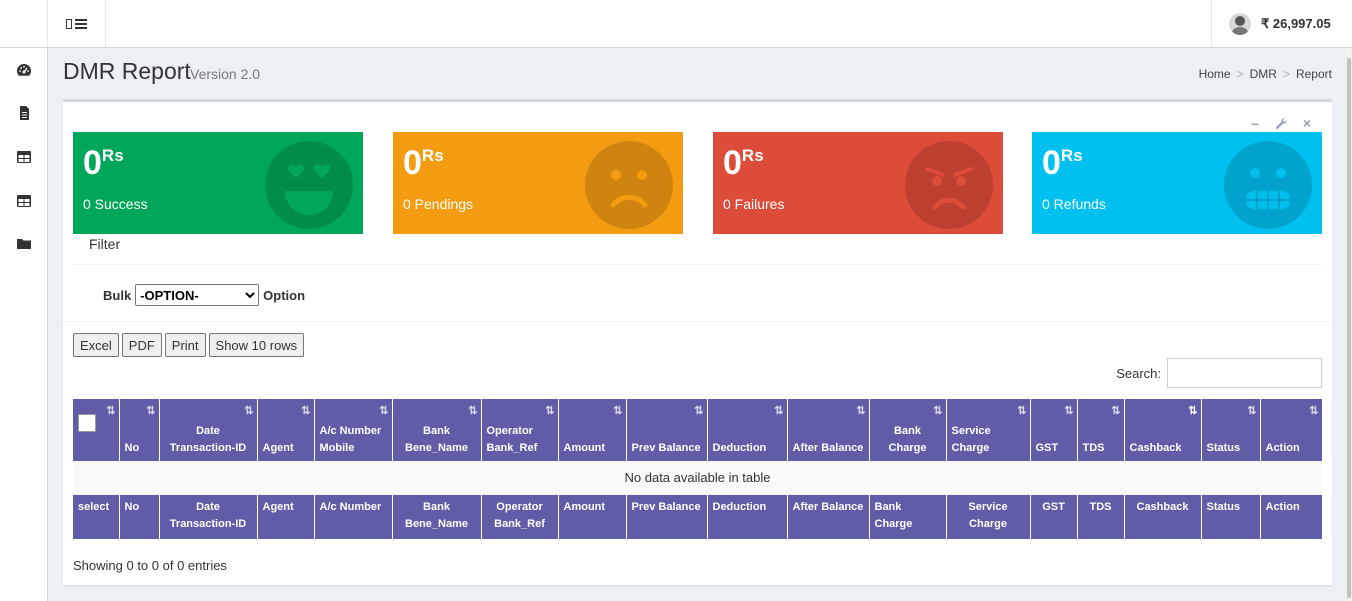  I want to click on footer-amount: Amount, so click(592, 516).